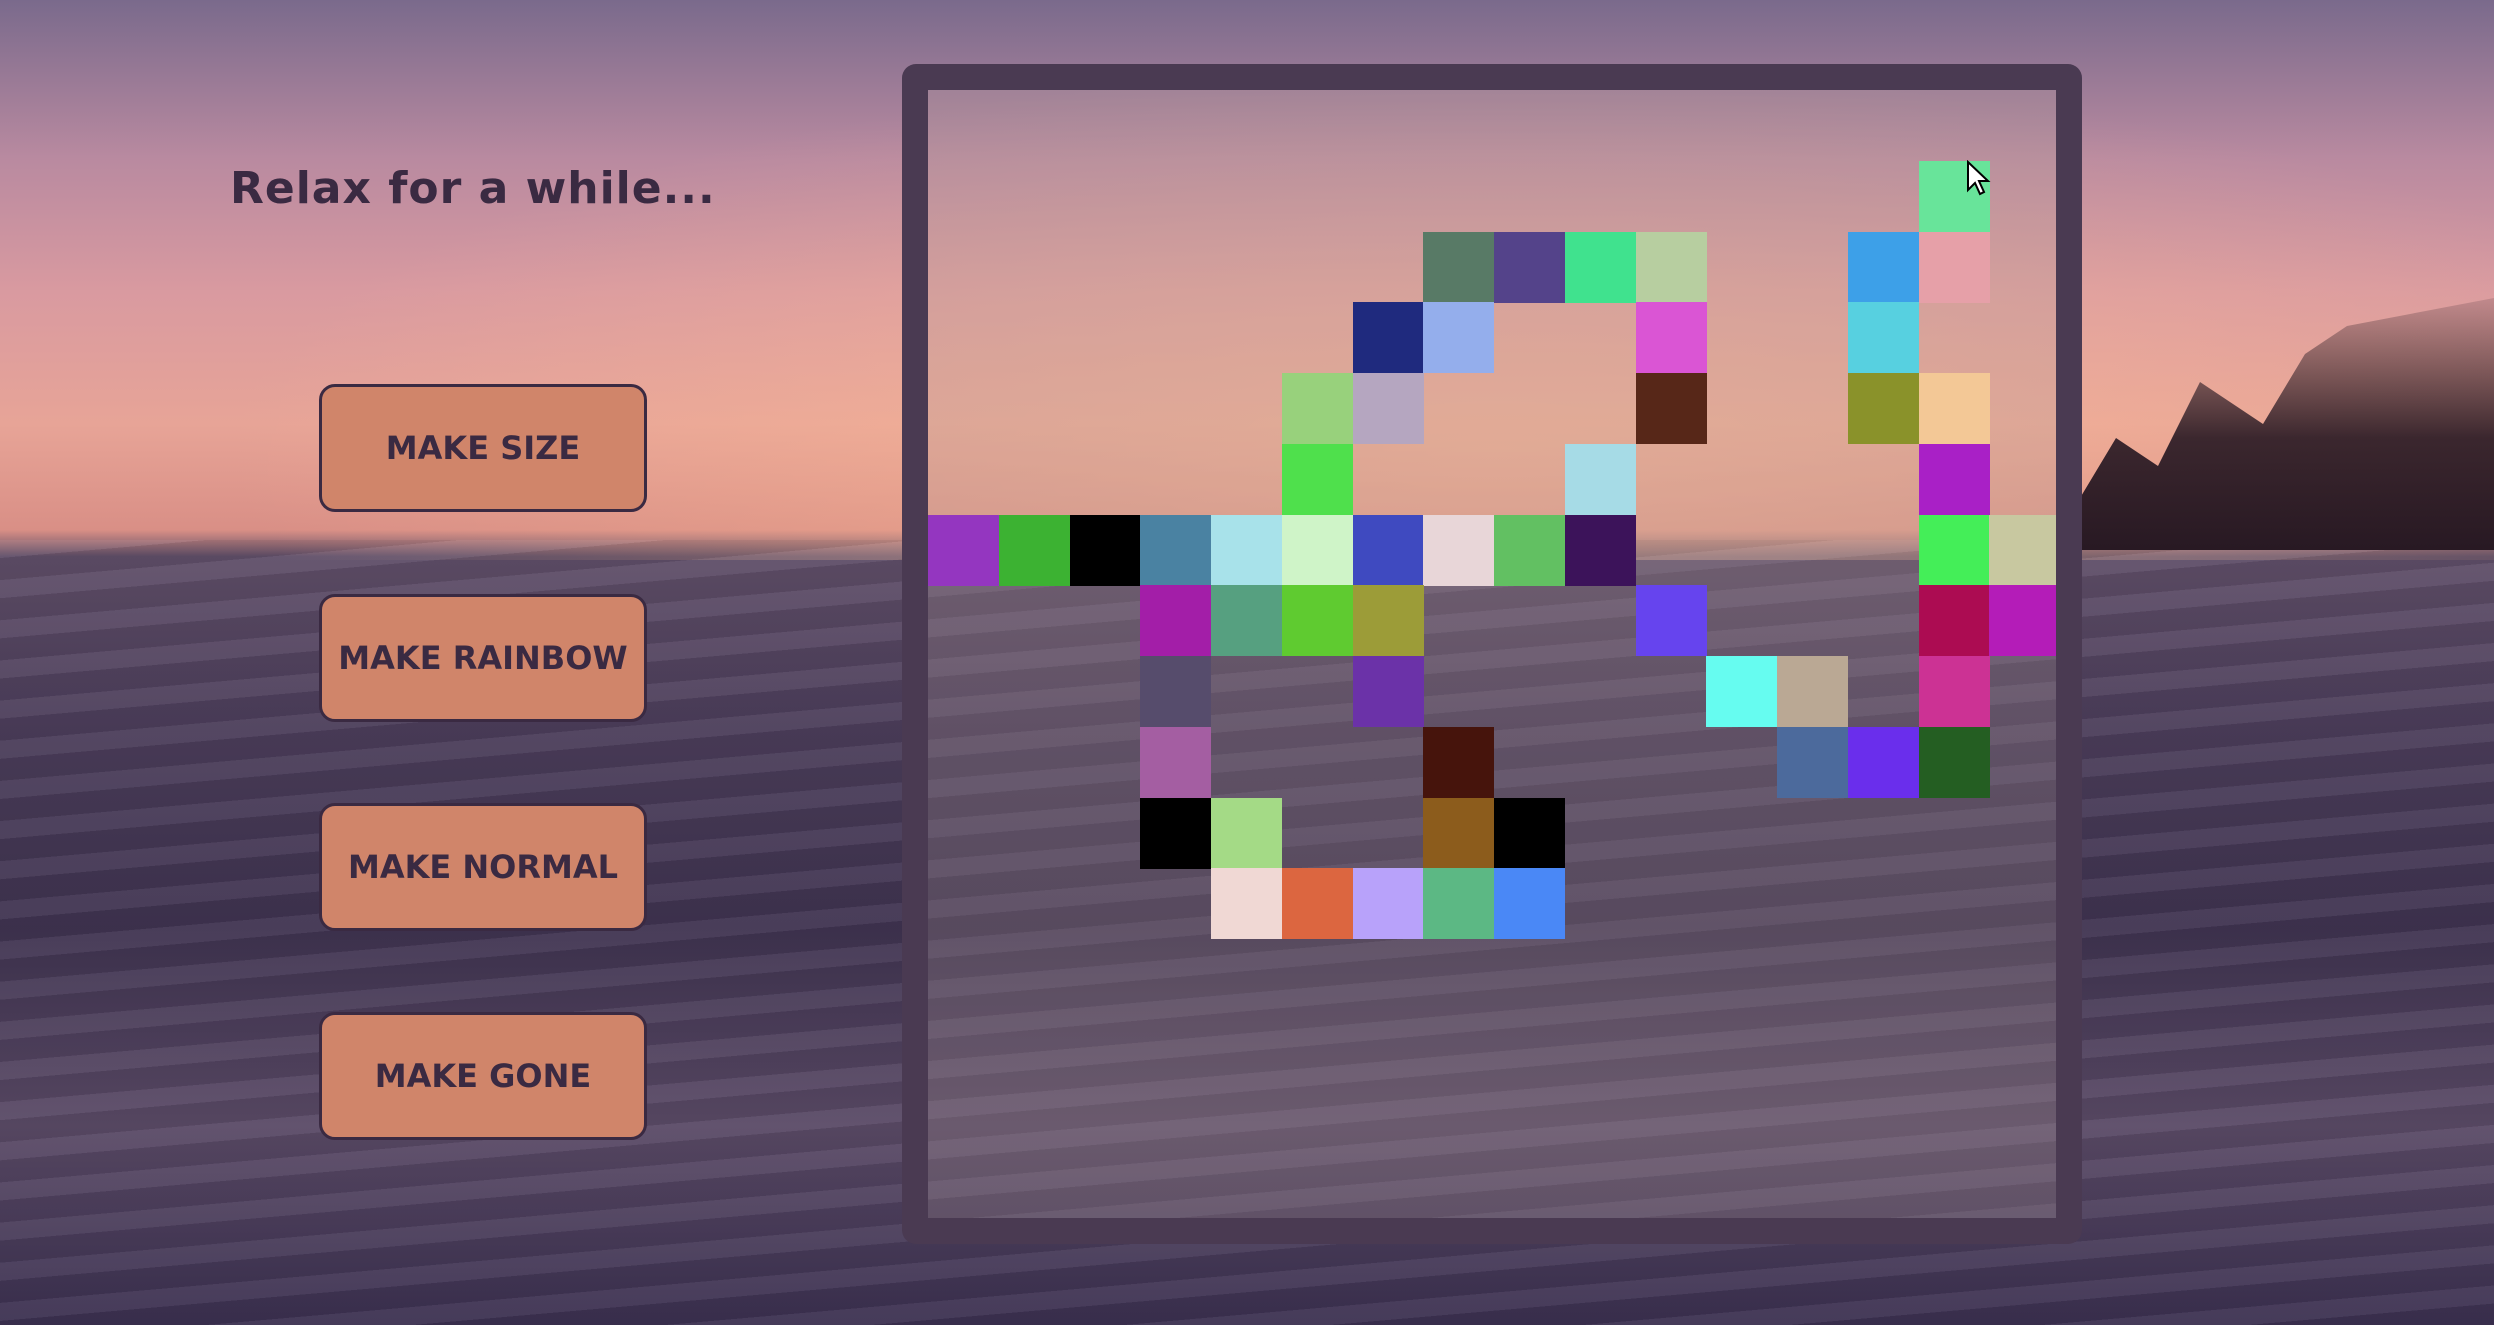 The width and height of the screenshot is (2494, 1325). Describe the element at coordinates (483, 867) in the screenshot. I see `make-normal-button: MAKE NORMAL` at that location.